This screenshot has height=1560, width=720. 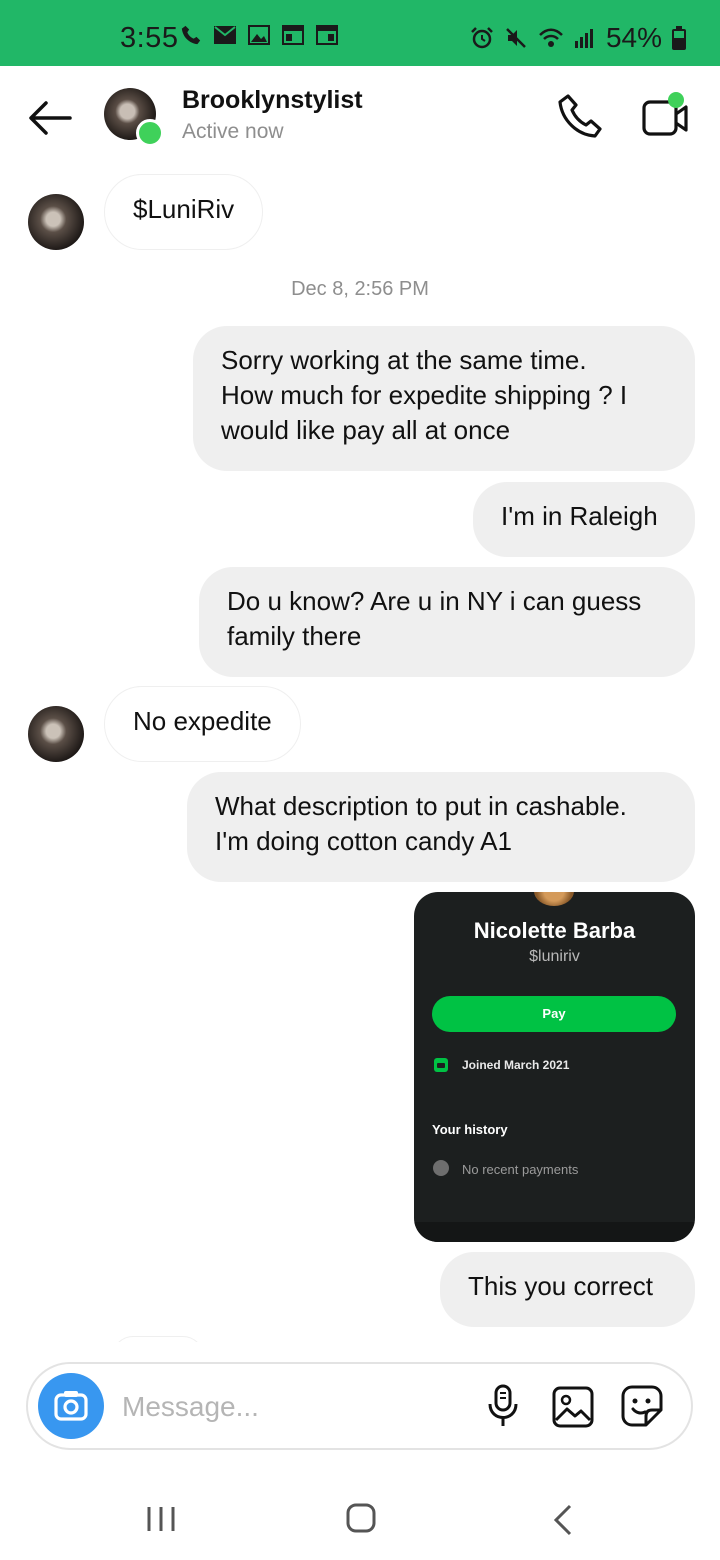 What do you see at coordinates (404, 360) in the screenshot?
I see `message-line: Sorry working at the same time.` at bounding box center [404, 360].